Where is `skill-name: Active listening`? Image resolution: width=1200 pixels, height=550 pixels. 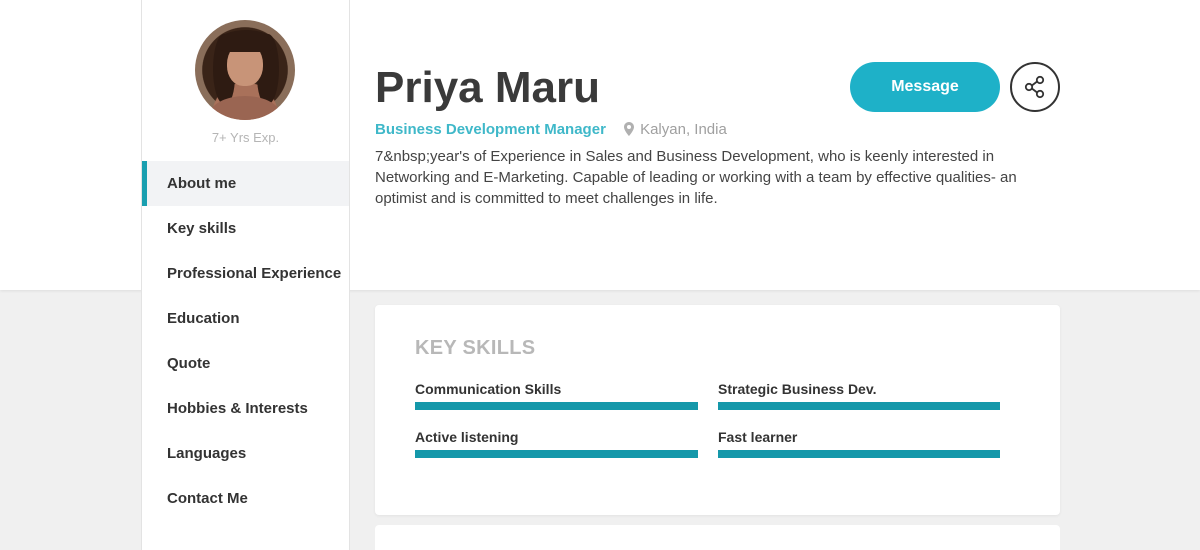
skill-name: Active listening is located at coordinates (467, 437).